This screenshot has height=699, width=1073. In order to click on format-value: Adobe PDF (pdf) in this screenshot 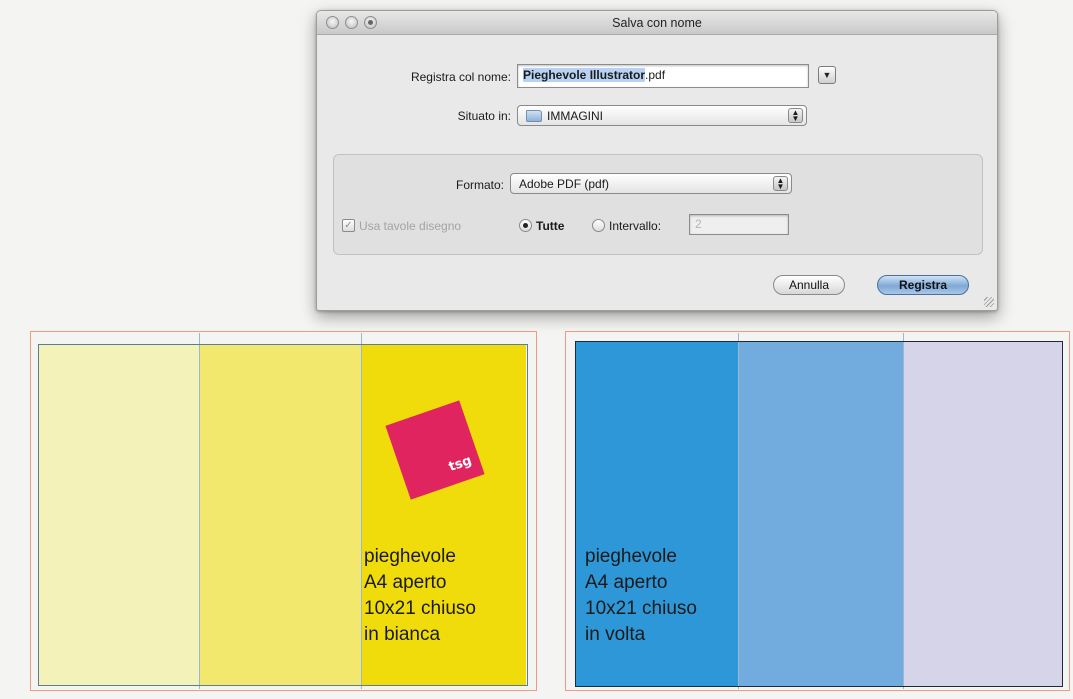, I will do `click(564, 184)`.